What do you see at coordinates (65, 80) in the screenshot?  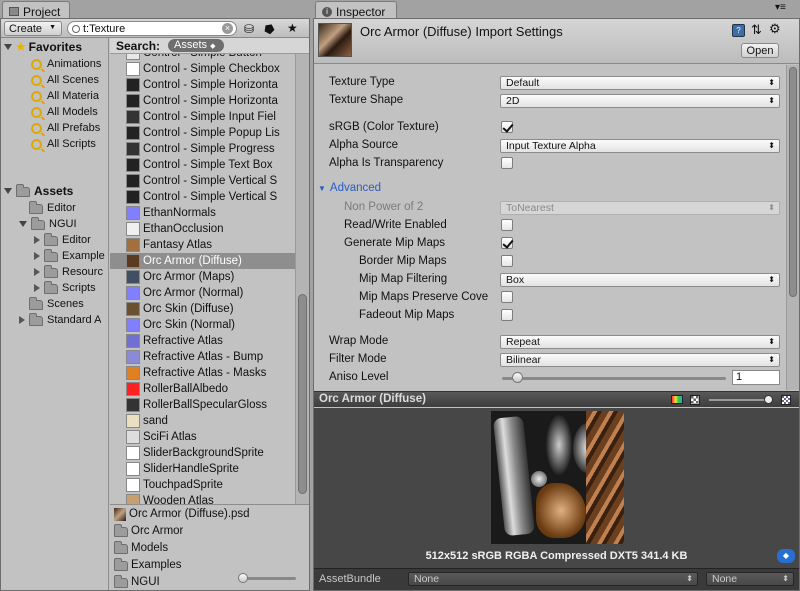 I see `favorites-item: All Scenes` at bounding box center [65, 80].